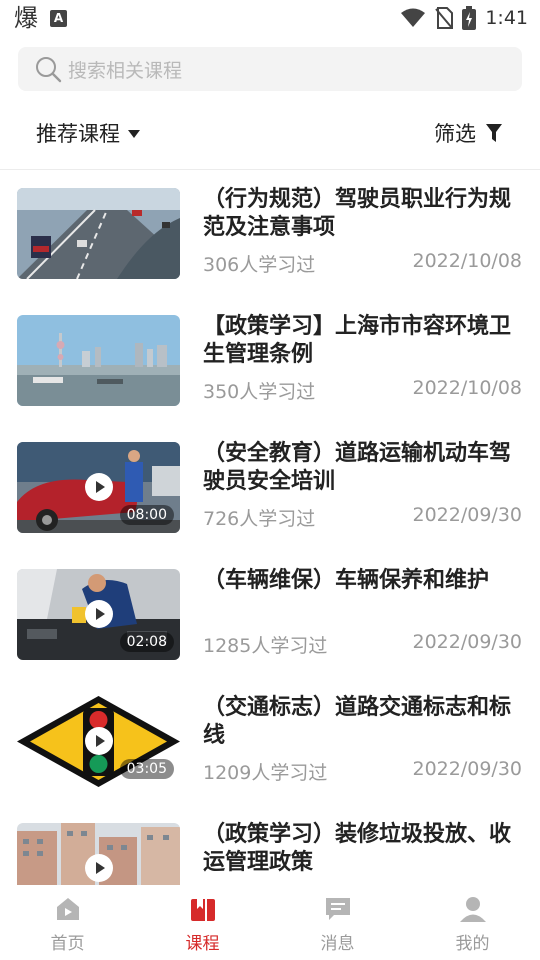  What do you see at coordinates (506, 18) in the screenshot?
I see `clock: 1:41` at bounding box center [506, 18].